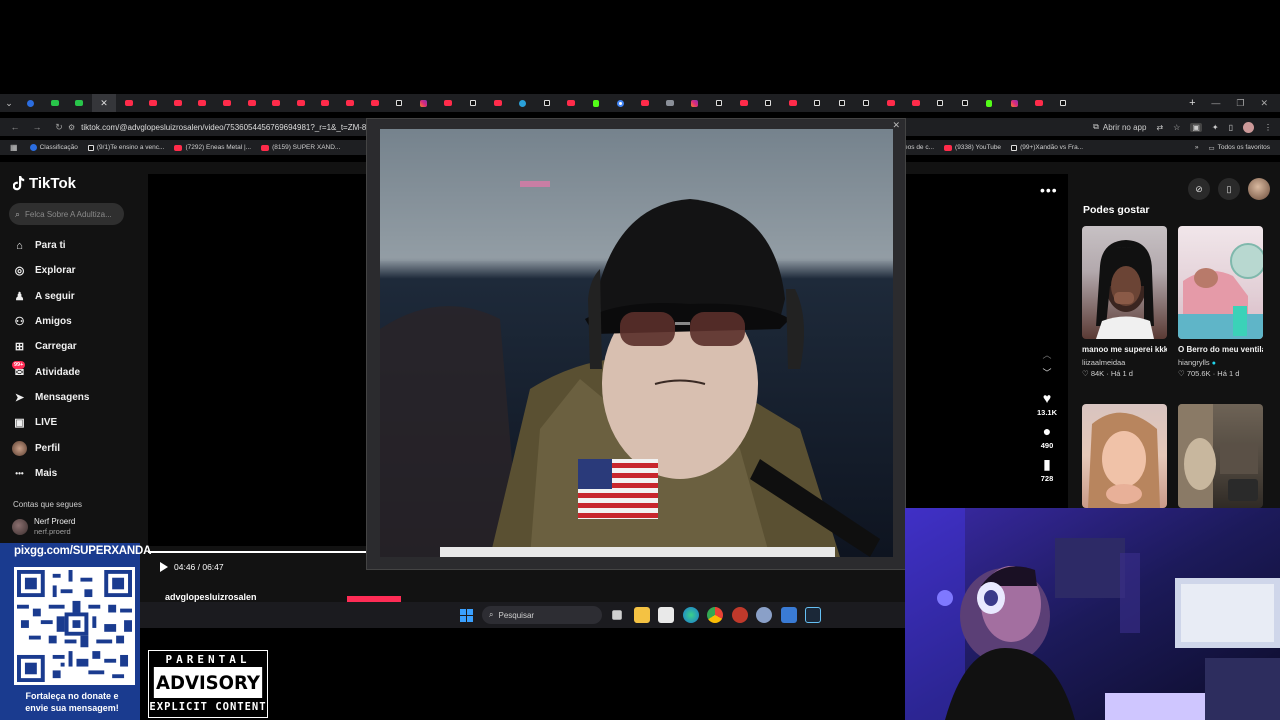 Image resolution: width=1280 pixels, height=720 pixels. I want to click on tab-search-dropdown-icon: ⌄, so click(9, 103).